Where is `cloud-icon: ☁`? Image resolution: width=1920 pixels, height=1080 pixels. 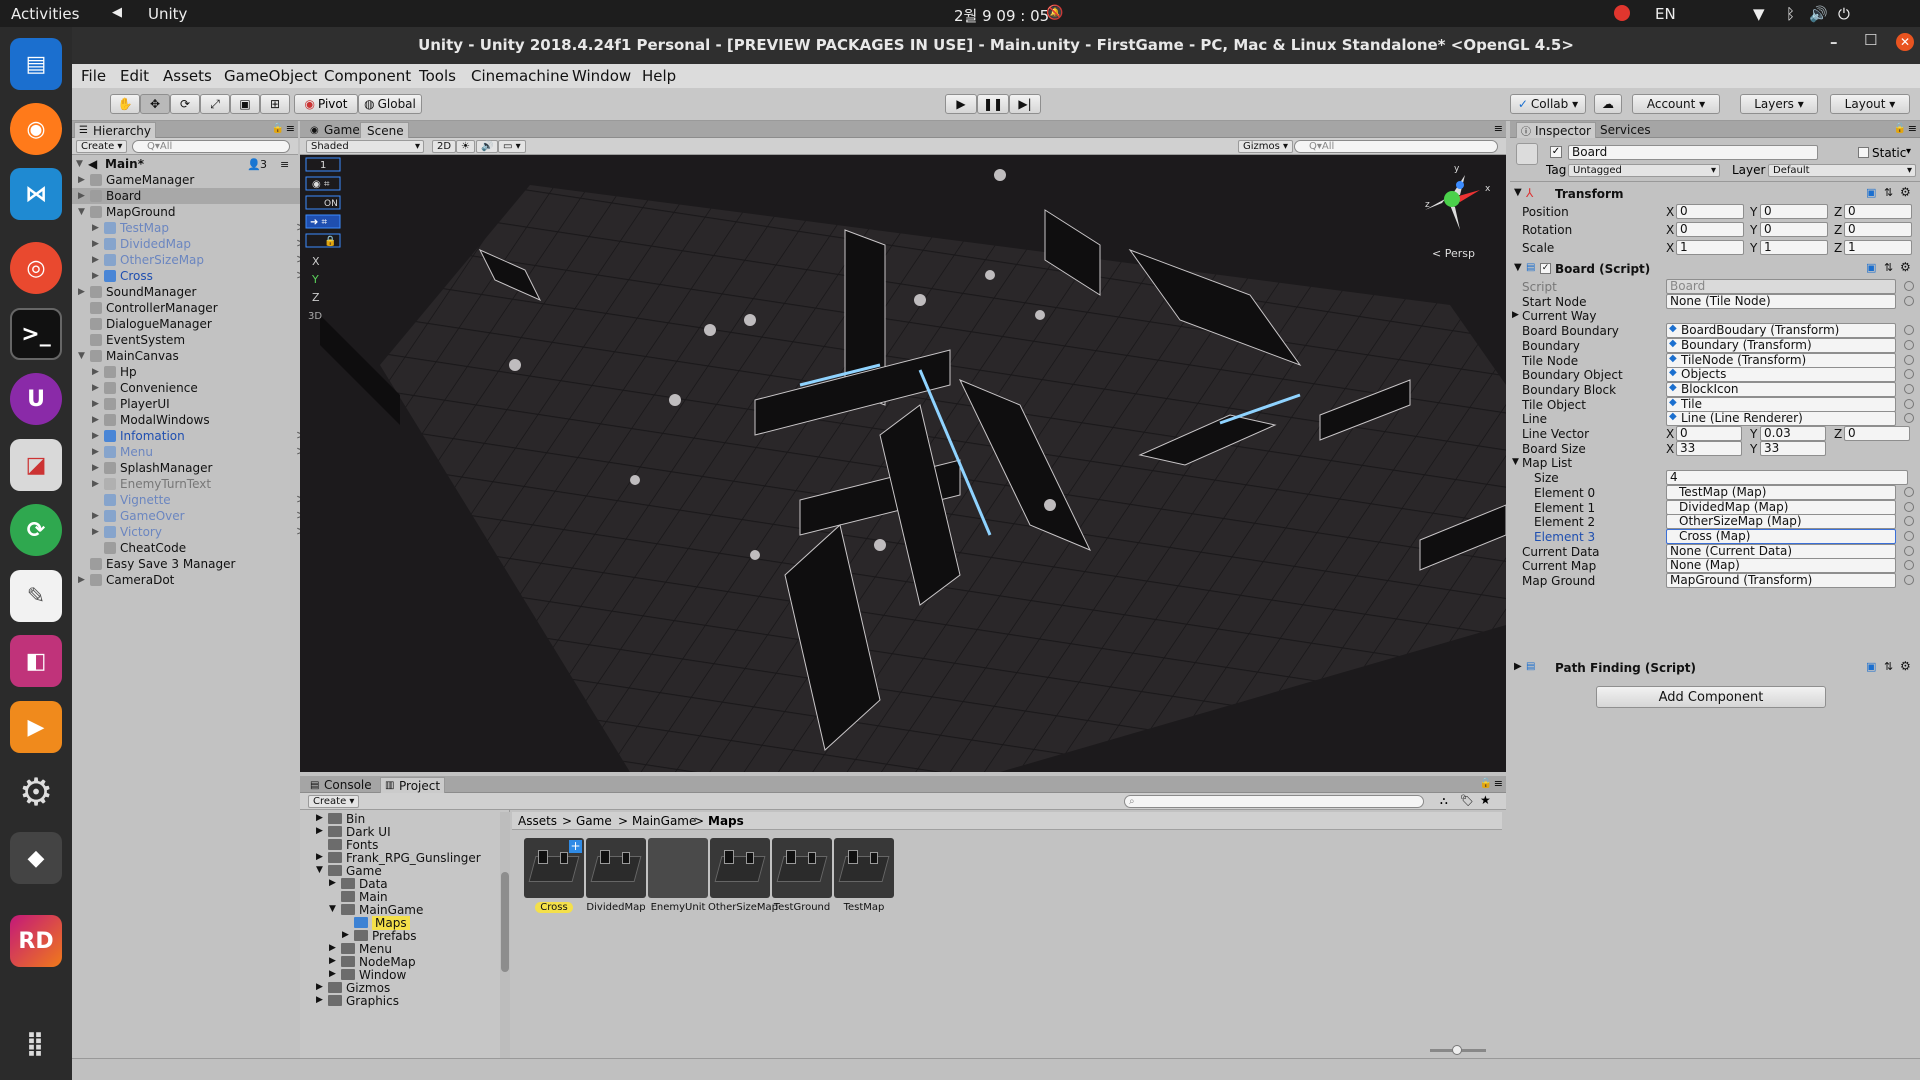
cloud-icon: ☁ is located at coordinates (1608, 104).